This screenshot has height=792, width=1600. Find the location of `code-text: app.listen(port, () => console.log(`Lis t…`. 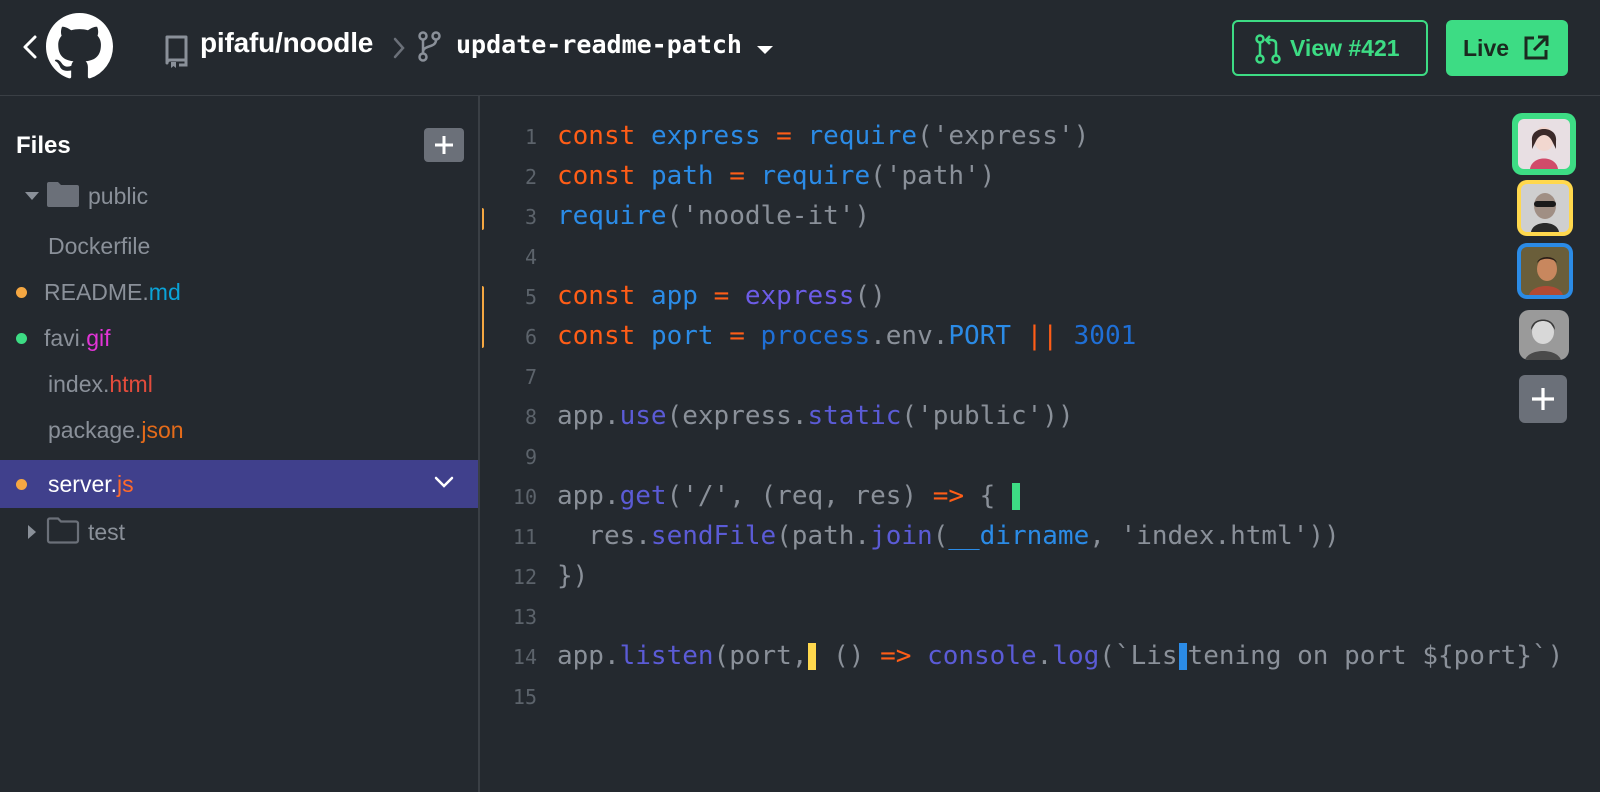

code-text: app.listen(port, () => console.log(`Lis t… is located at coordinates (1060, 656).